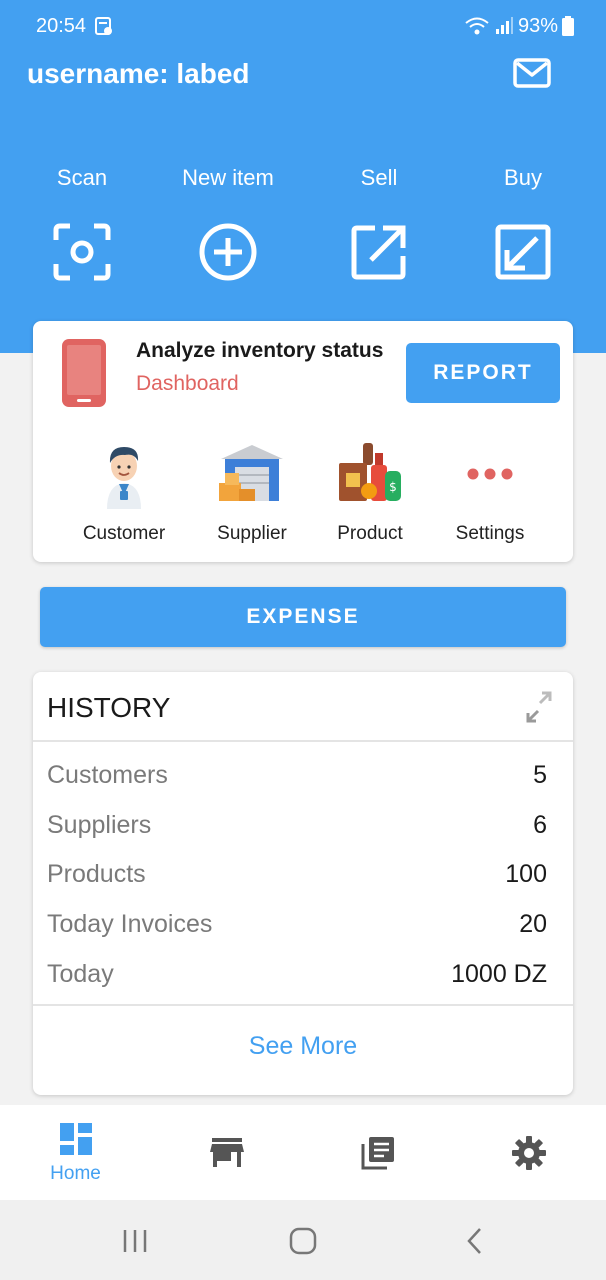 The height and width of the screenshot is (1280, 606). I want to click on tile-supplier-label: Supplier, so click(252, 533).